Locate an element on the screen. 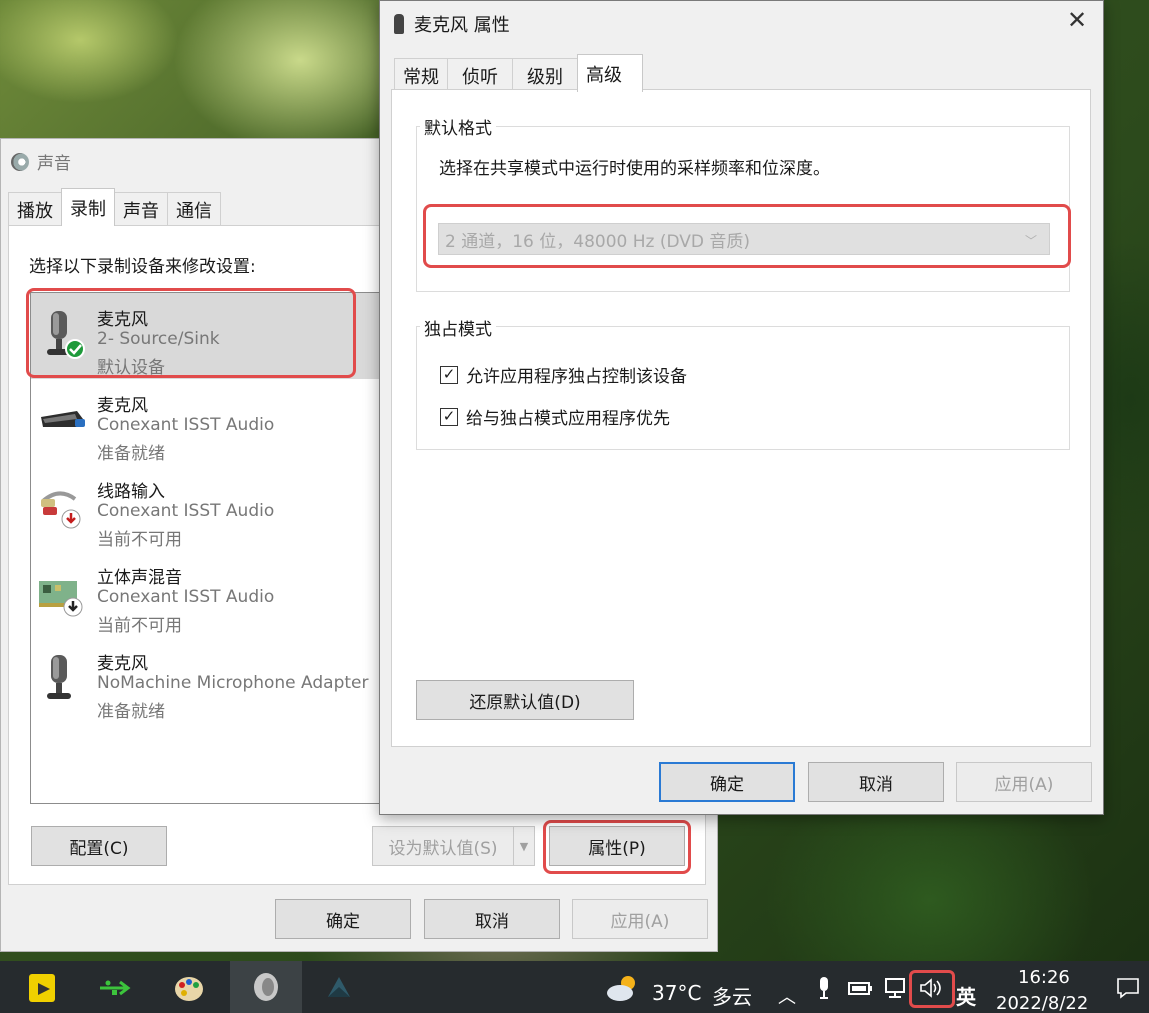  dialog-ok-button: 确定 is located at coordinates (727, 782).